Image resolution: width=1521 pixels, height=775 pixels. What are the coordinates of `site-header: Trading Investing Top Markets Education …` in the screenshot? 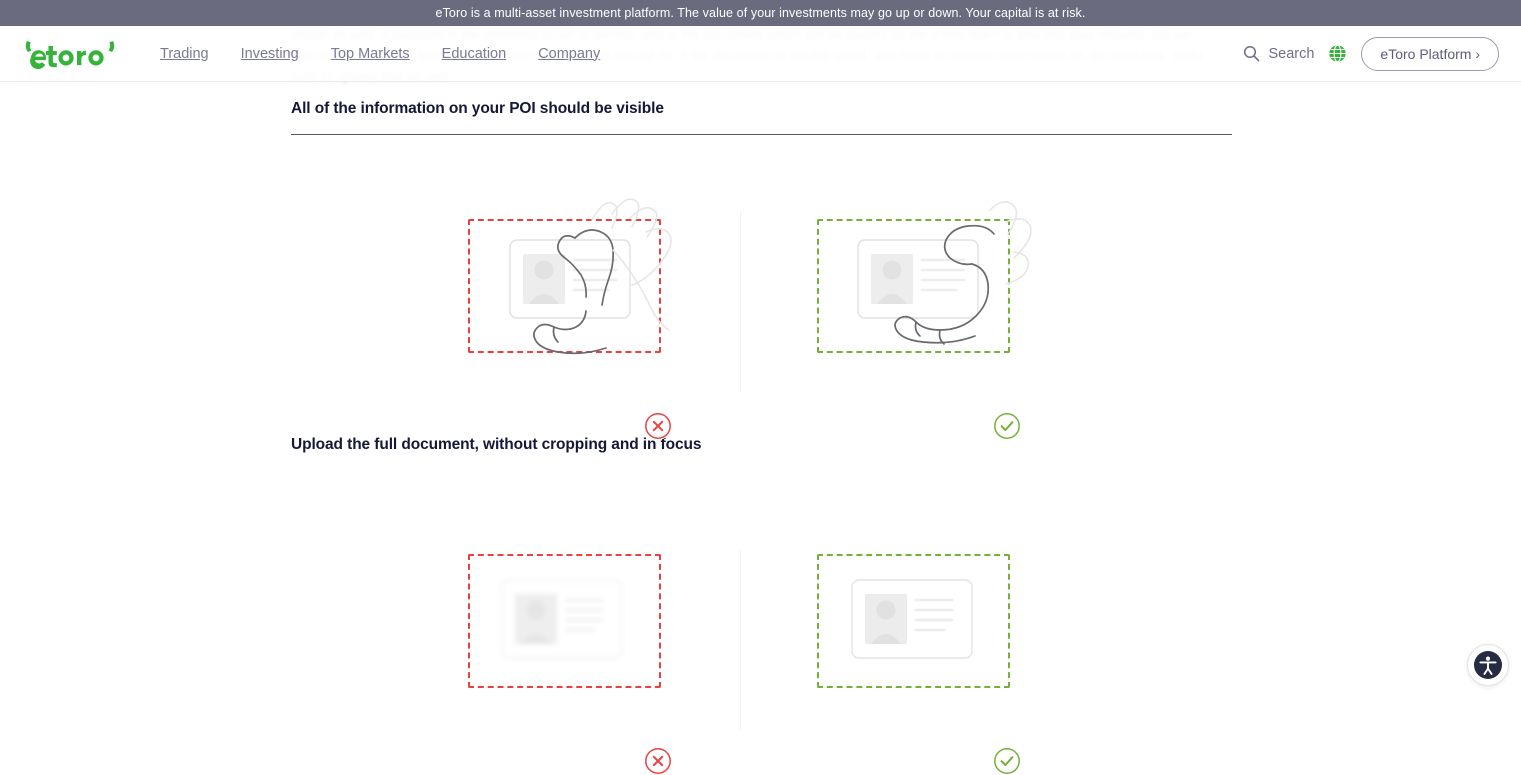 It's located at (760, 54).